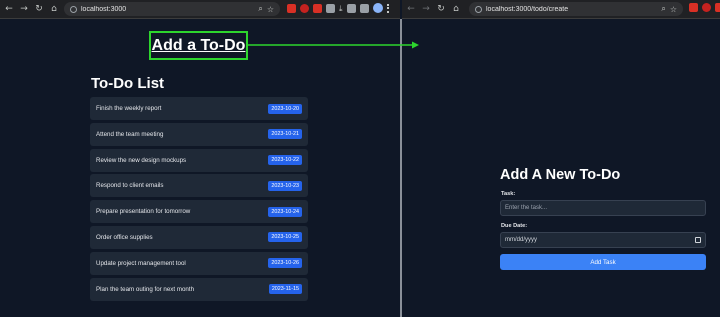  I want to click on page-title: To-Do List, so click(128, 83).